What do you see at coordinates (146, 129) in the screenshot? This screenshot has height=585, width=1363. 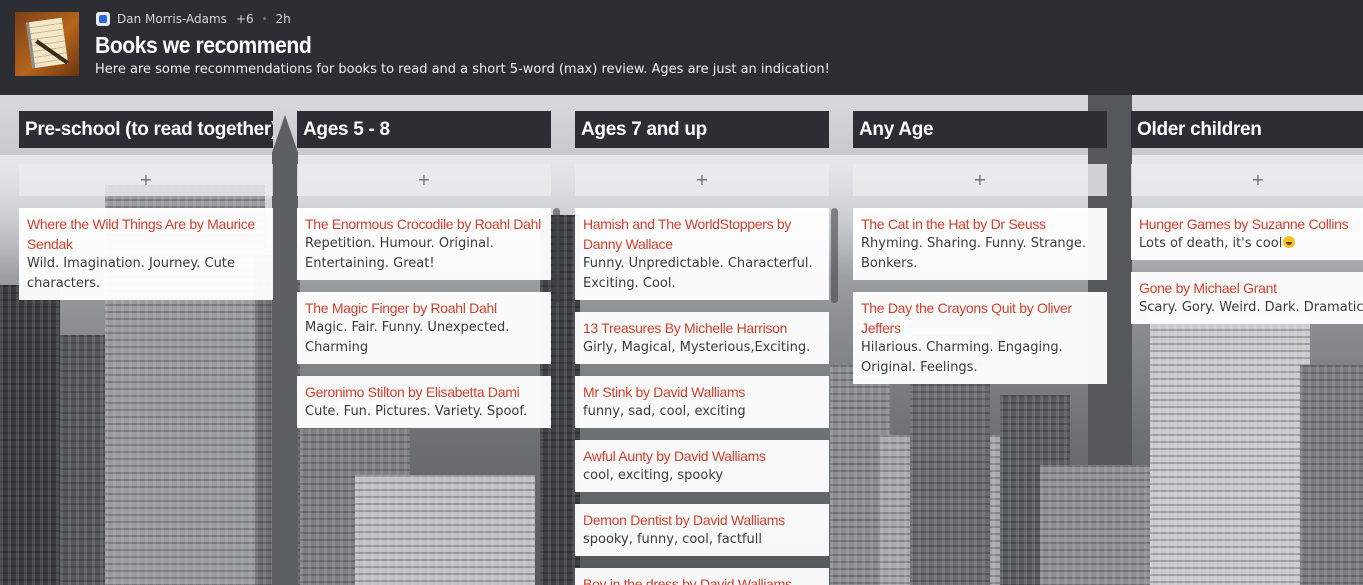 I see `column-title: Pre-school (to read together)` at bounding box center [146, 129].